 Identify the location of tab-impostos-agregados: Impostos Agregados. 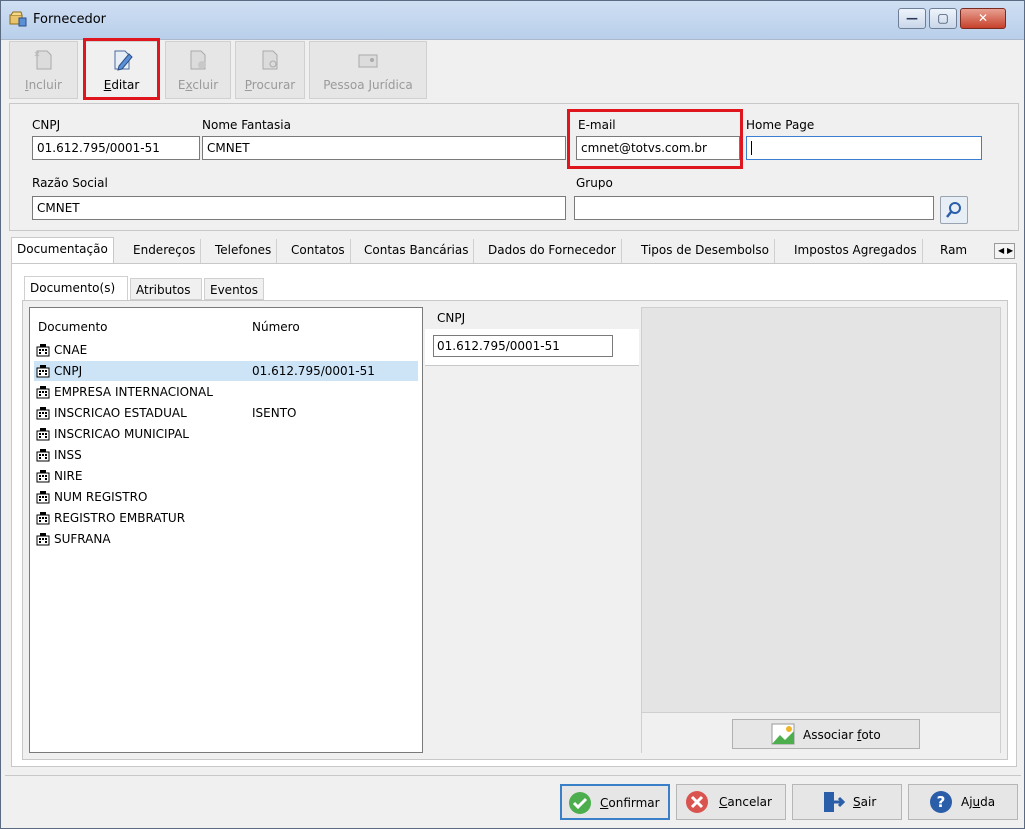
(856, 251).